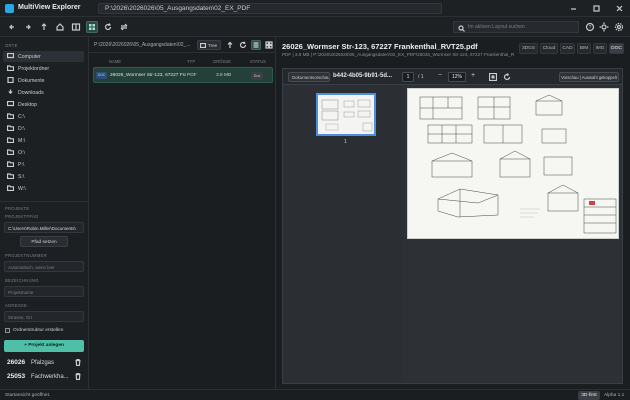 The width and height of the screenshot is (630, 400). I want to click on layout-search-placeholder: Im aktiven Layout suchen, so click(496, 27).